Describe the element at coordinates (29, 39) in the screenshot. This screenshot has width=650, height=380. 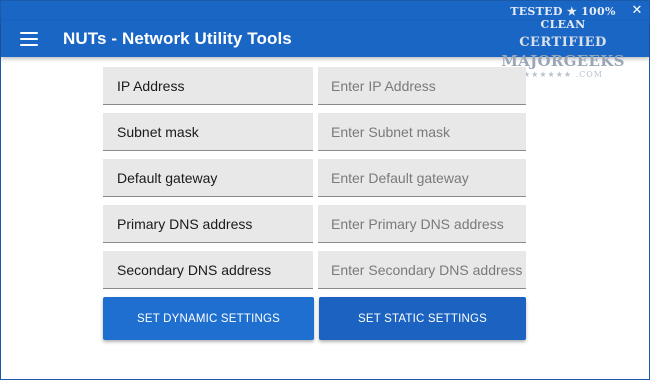
I see `hamburger-menu-icon` at that location.